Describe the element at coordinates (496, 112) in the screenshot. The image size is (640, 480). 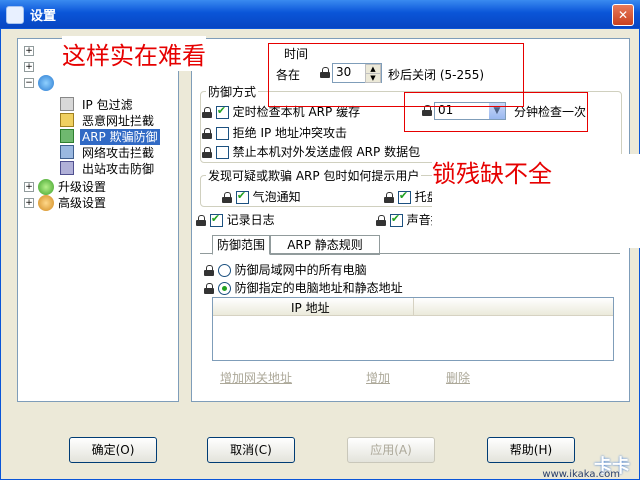
I see `annotation-box-interval` at that location.